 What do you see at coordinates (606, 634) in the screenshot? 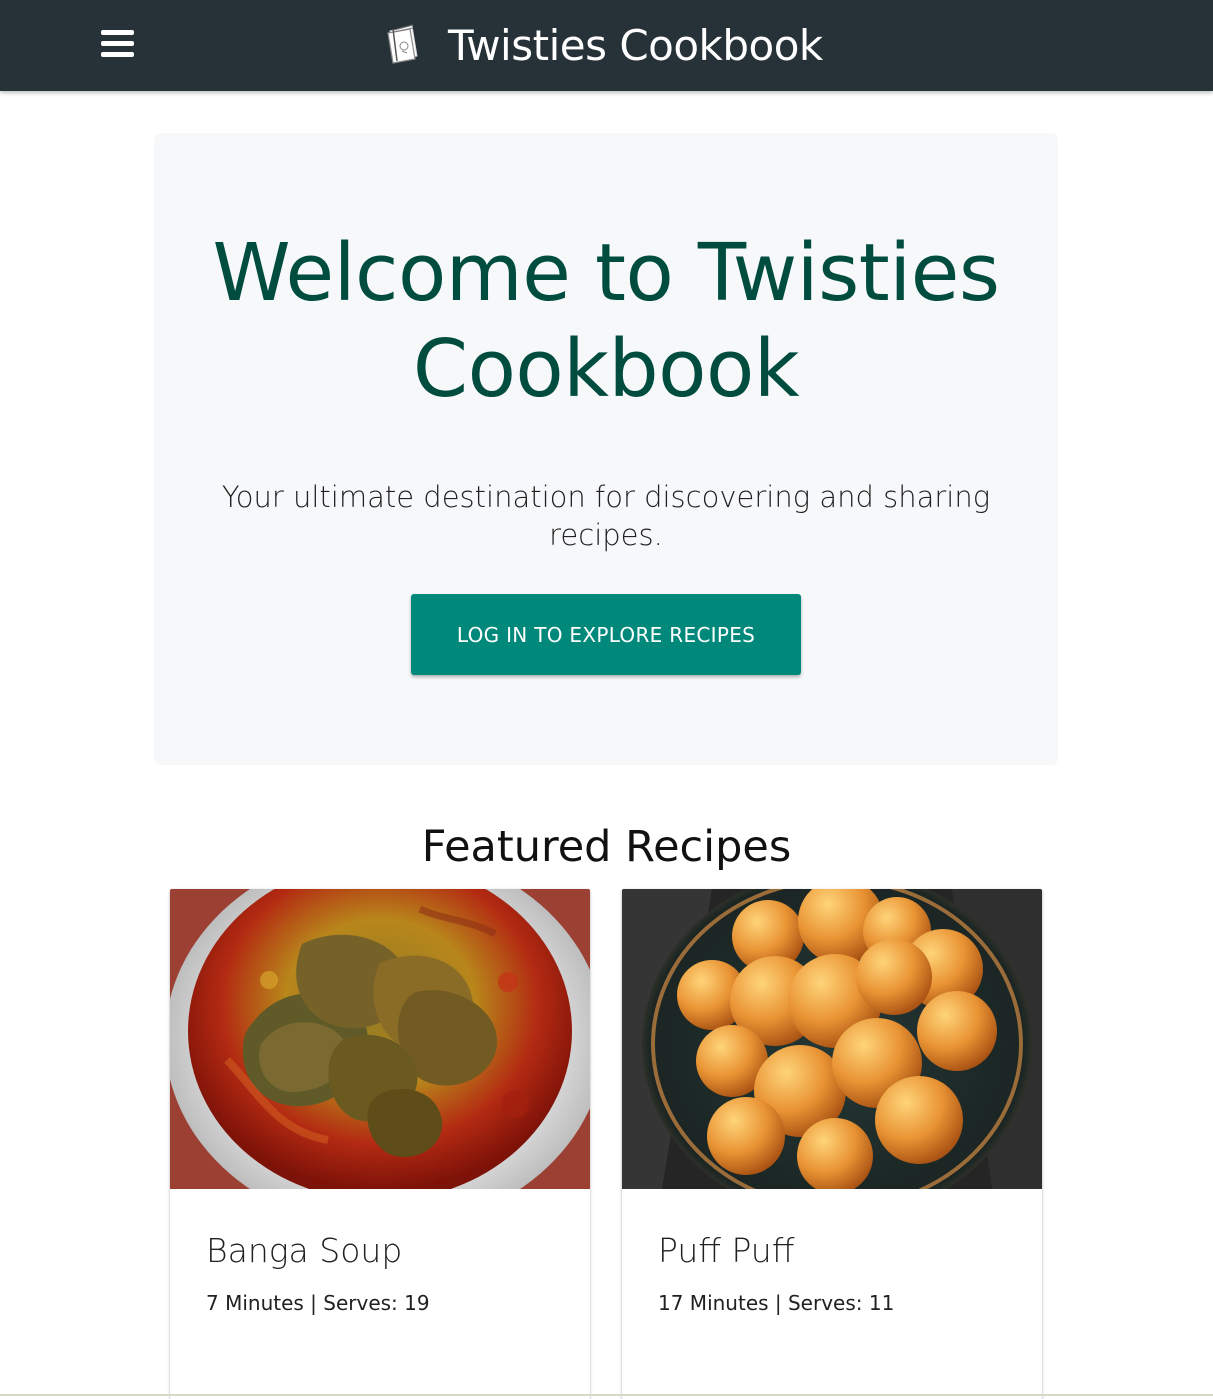
I see `login-explore-button: LOG IN TO EXPLORE RECIPES` at bounding box center [606, 634].